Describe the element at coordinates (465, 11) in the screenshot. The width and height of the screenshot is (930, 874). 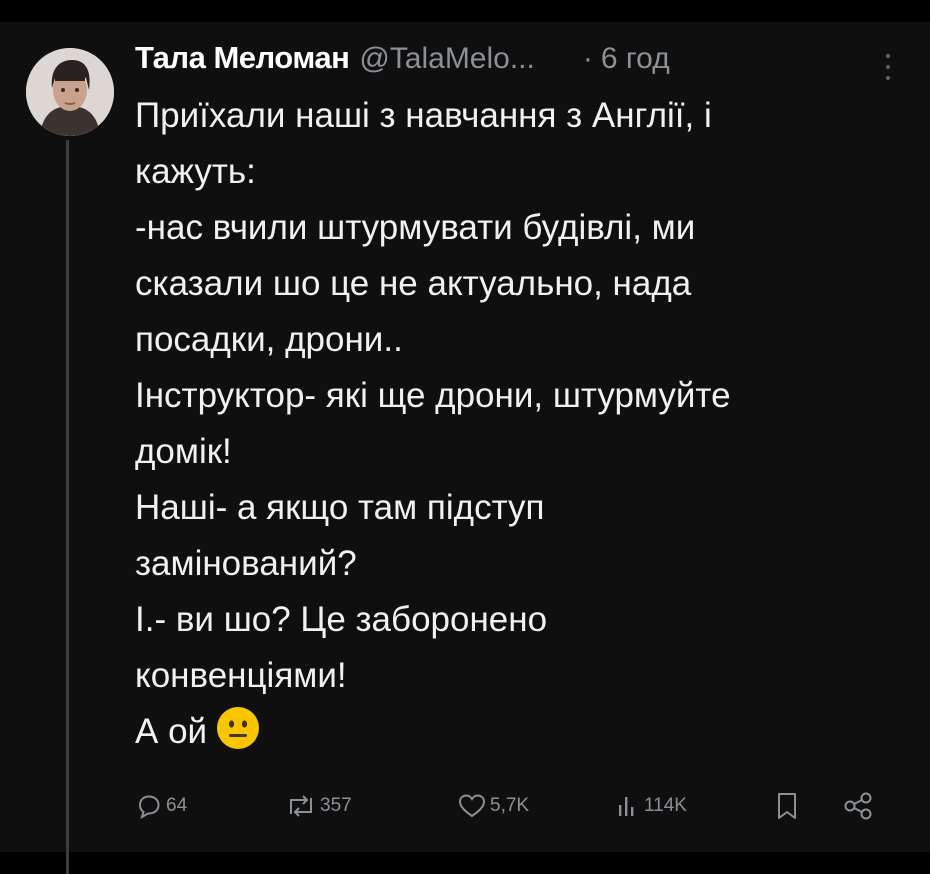
I see `top-border` at that location.